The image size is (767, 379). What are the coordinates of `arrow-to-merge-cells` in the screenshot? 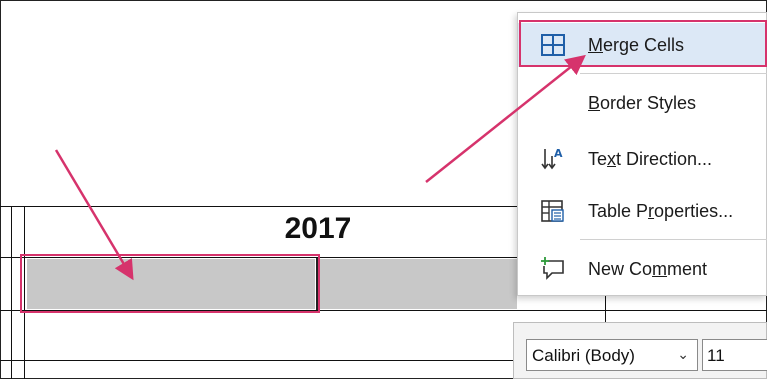 It's located at (505, 118).